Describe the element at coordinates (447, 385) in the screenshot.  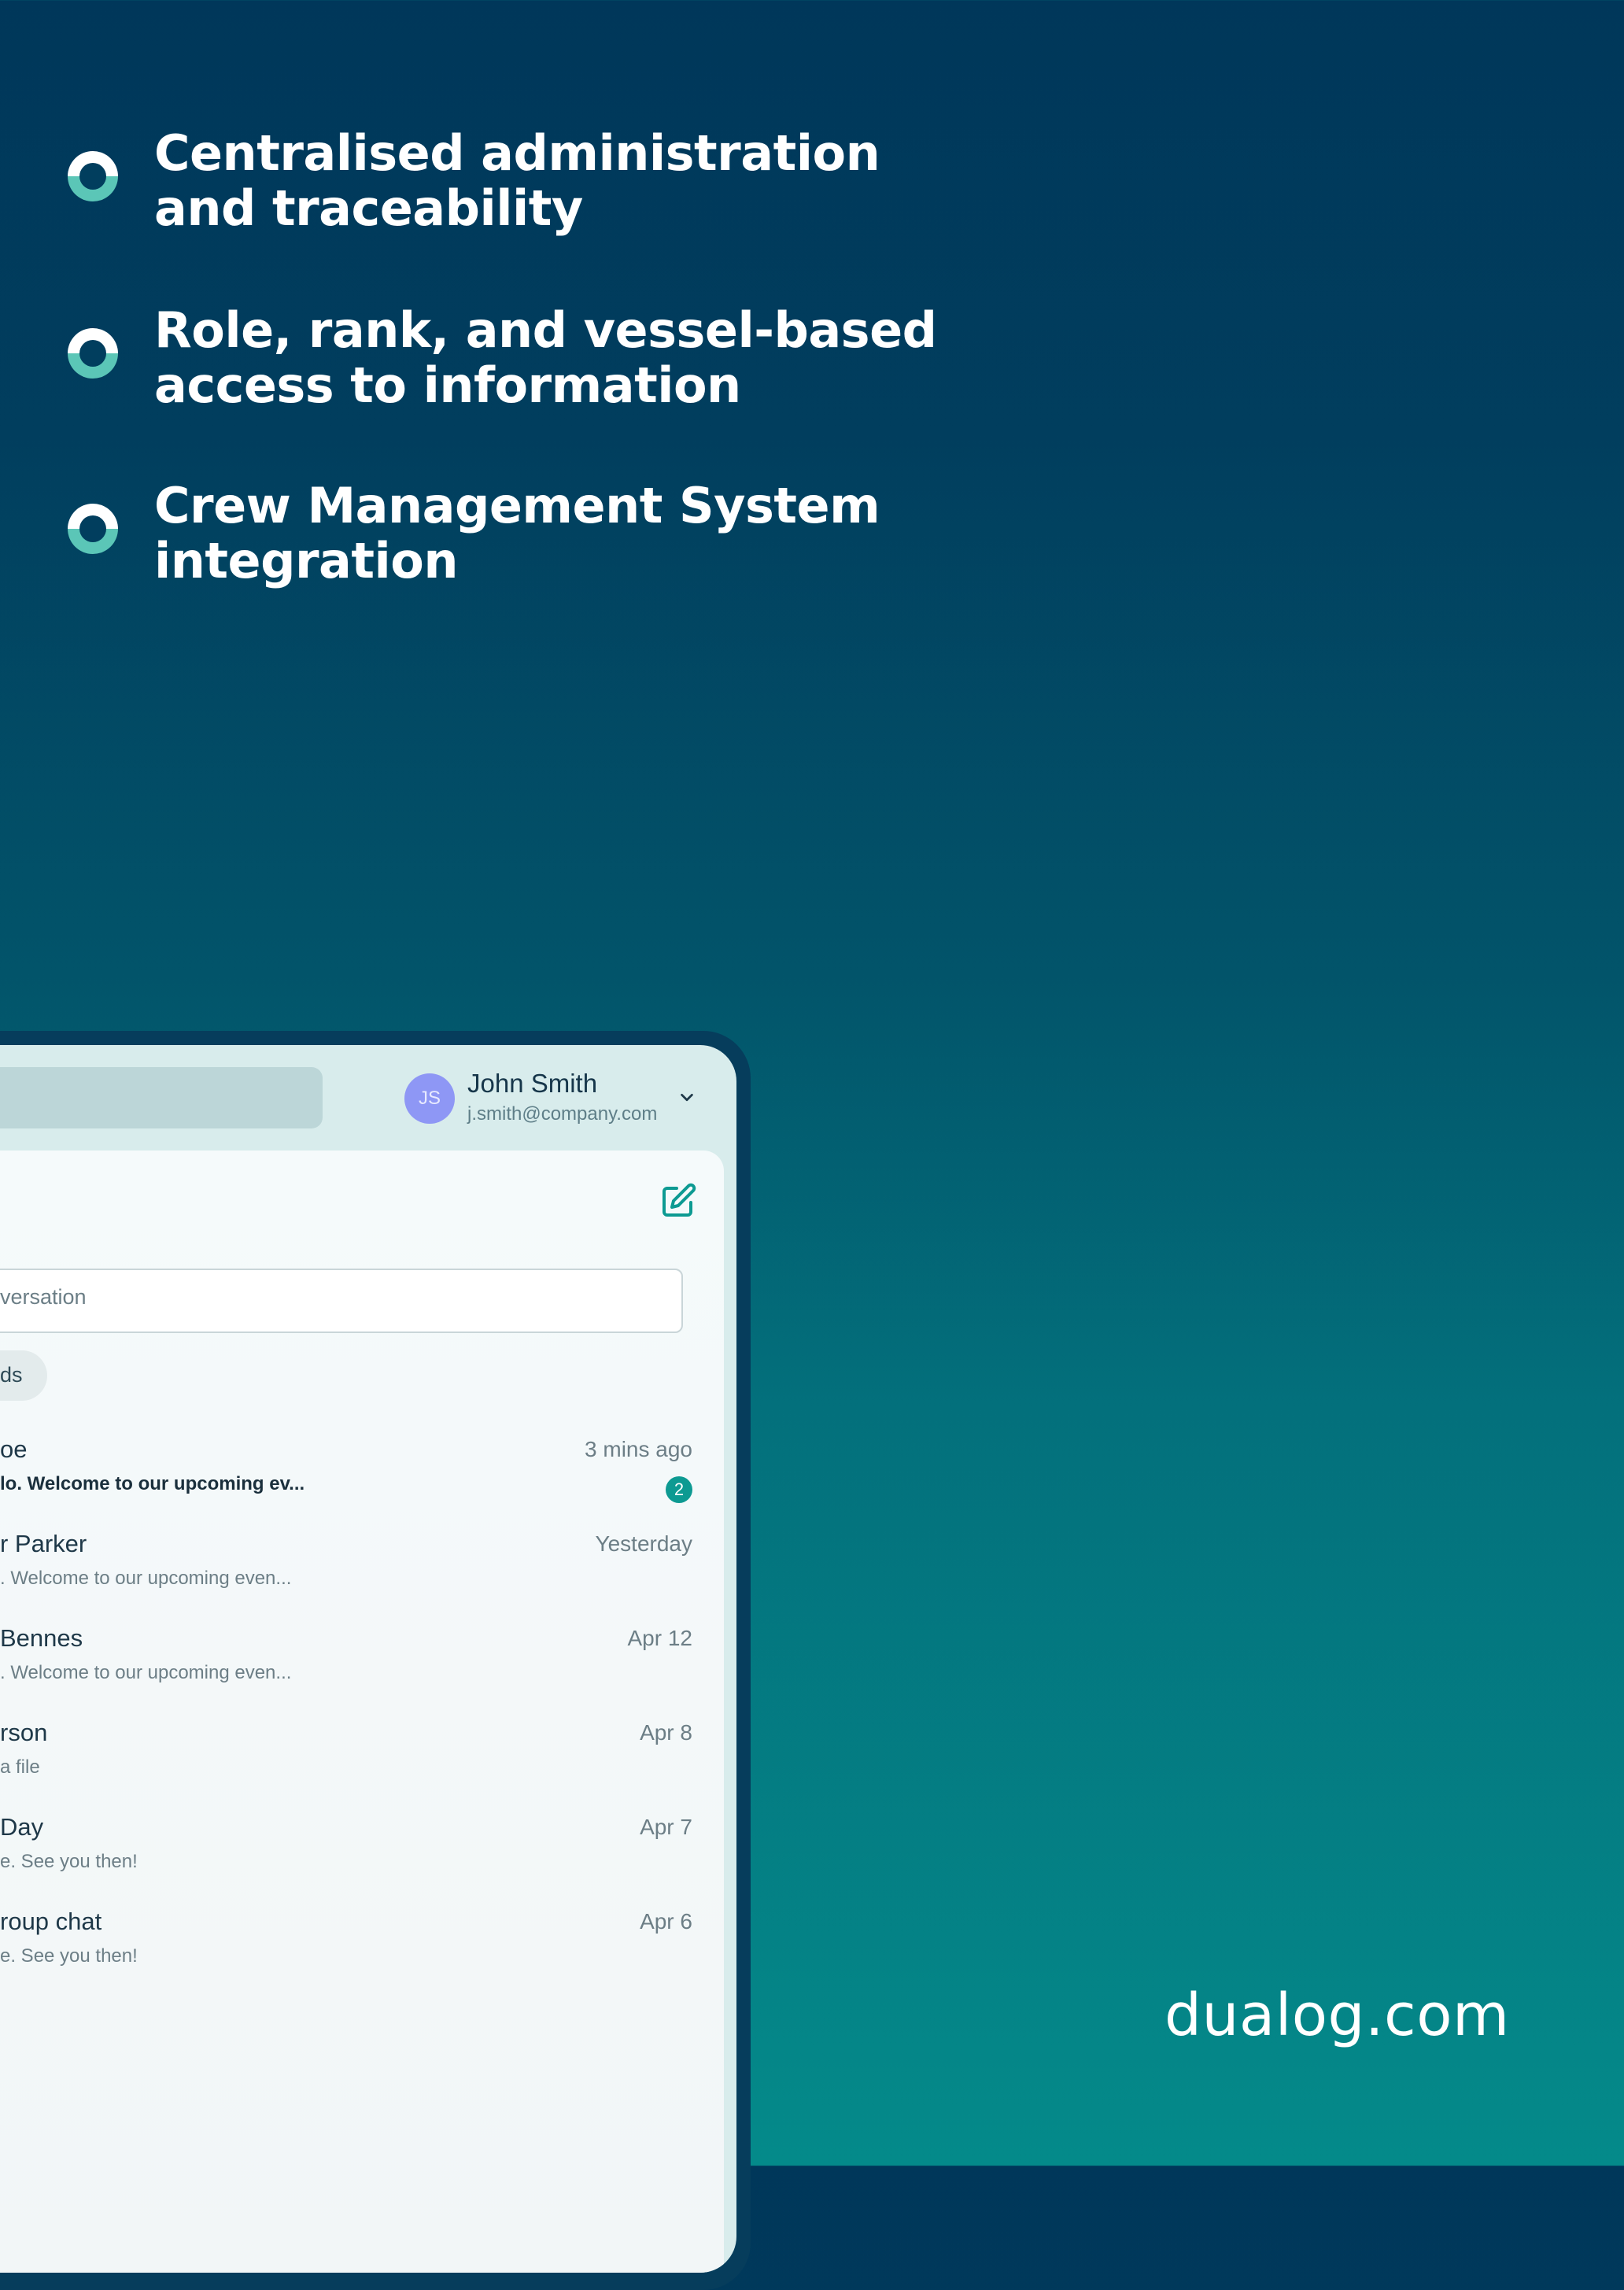
I see `feature-line: access to information` at that location.